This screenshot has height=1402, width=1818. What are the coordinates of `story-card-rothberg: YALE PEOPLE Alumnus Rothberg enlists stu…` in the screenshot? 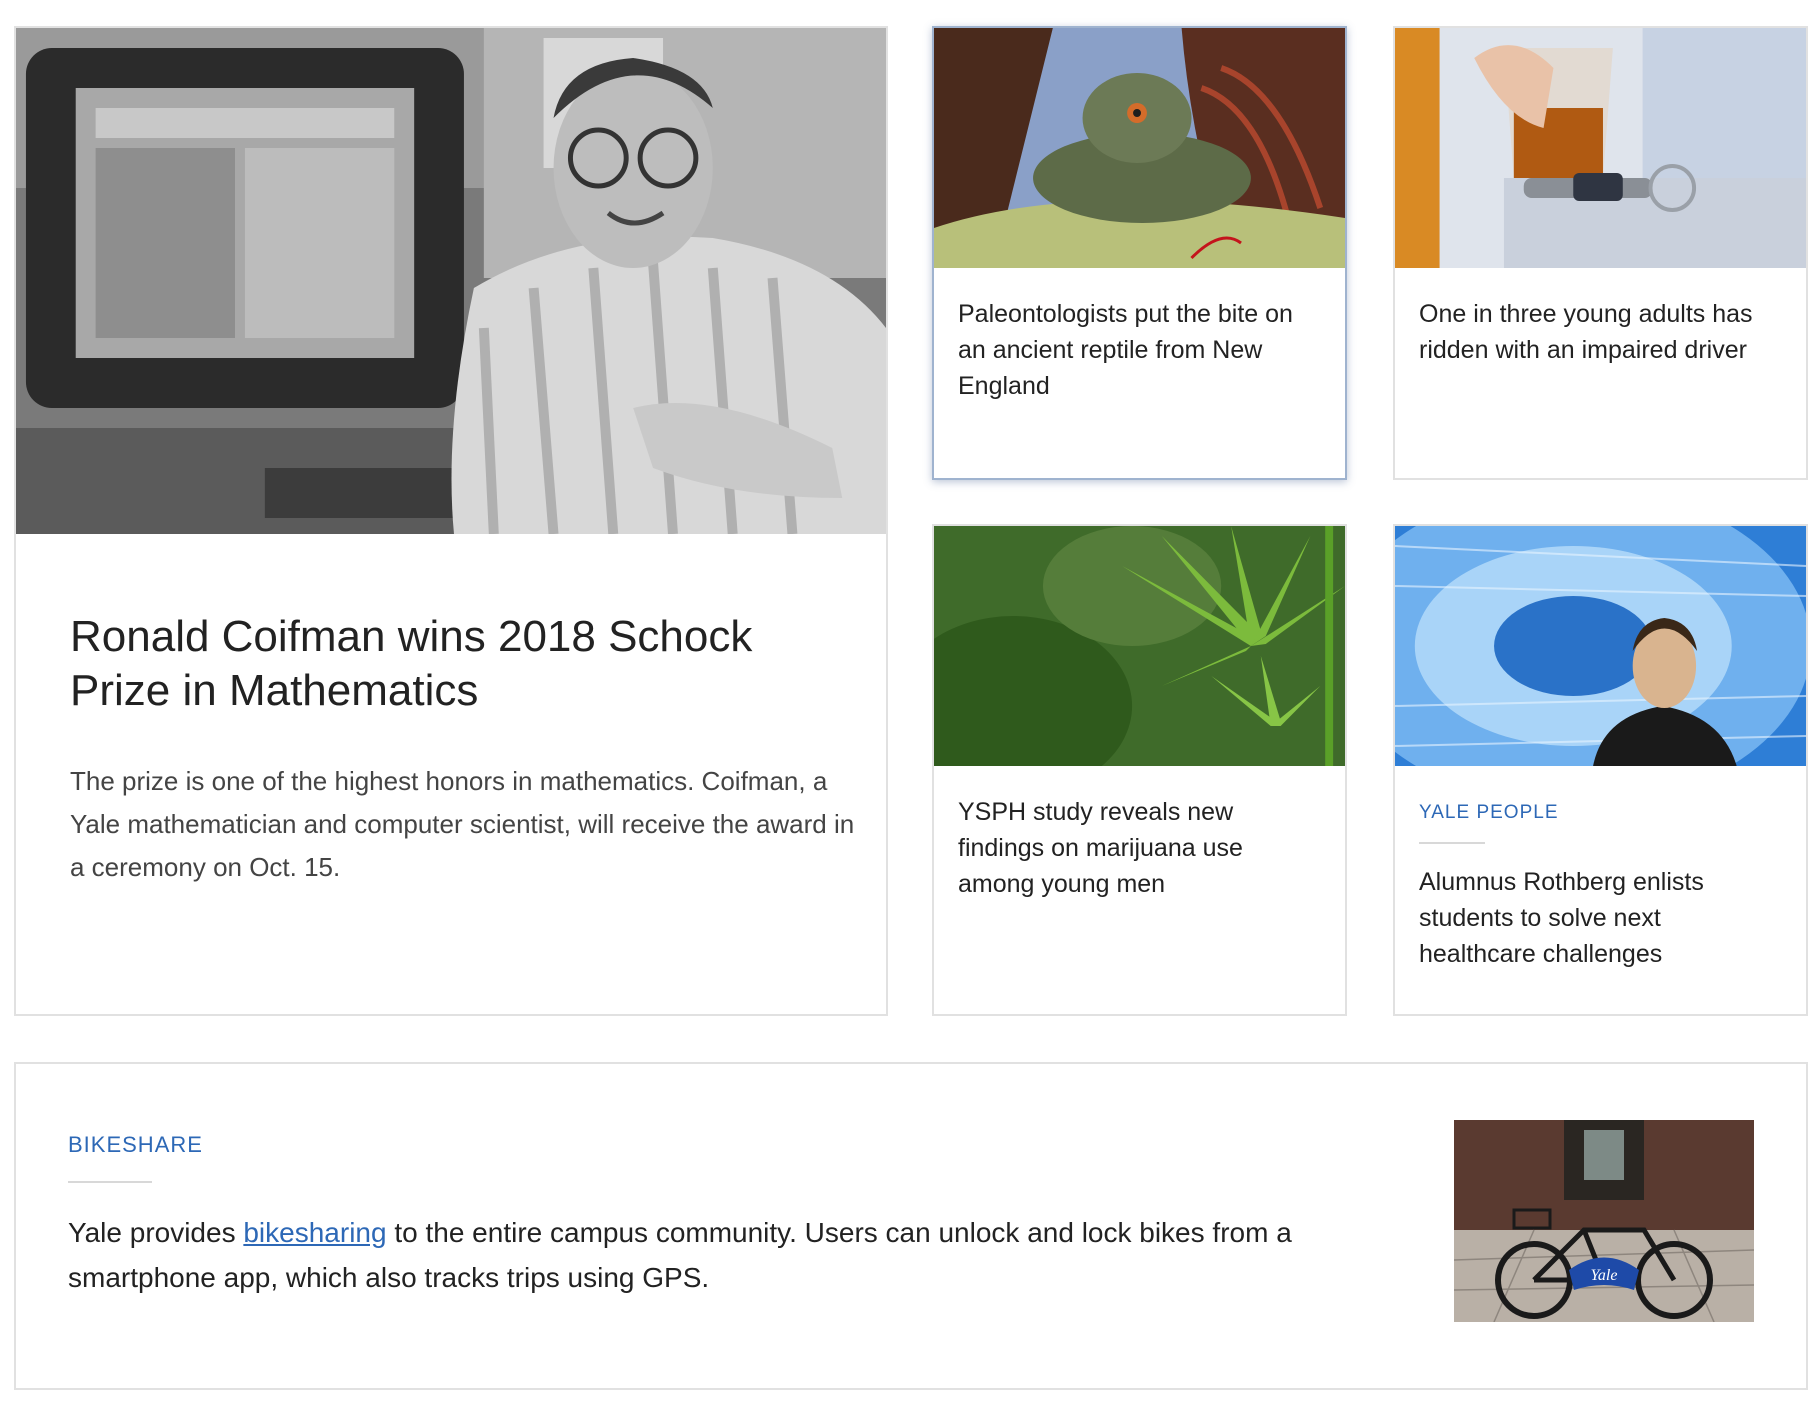 It's located at (1600, 770).